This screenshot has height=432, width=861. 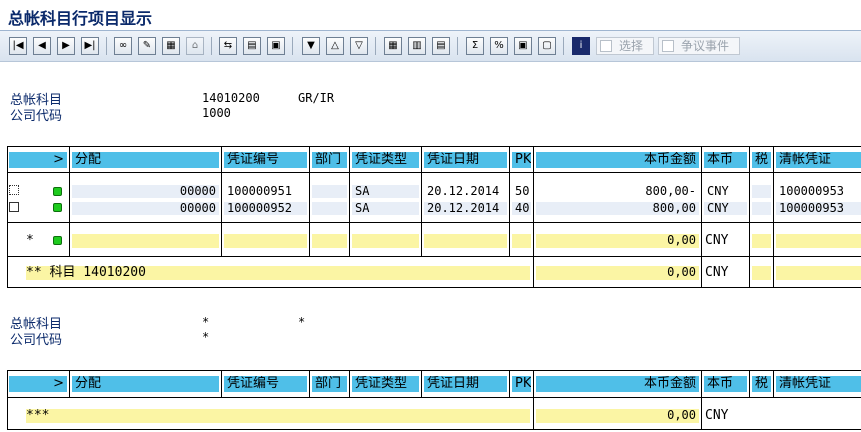 What do you see at coordinates (265, 384) in the screenshot?
I see `col-doc-number-2: 凭证编号` at bounding box center [265, 384].